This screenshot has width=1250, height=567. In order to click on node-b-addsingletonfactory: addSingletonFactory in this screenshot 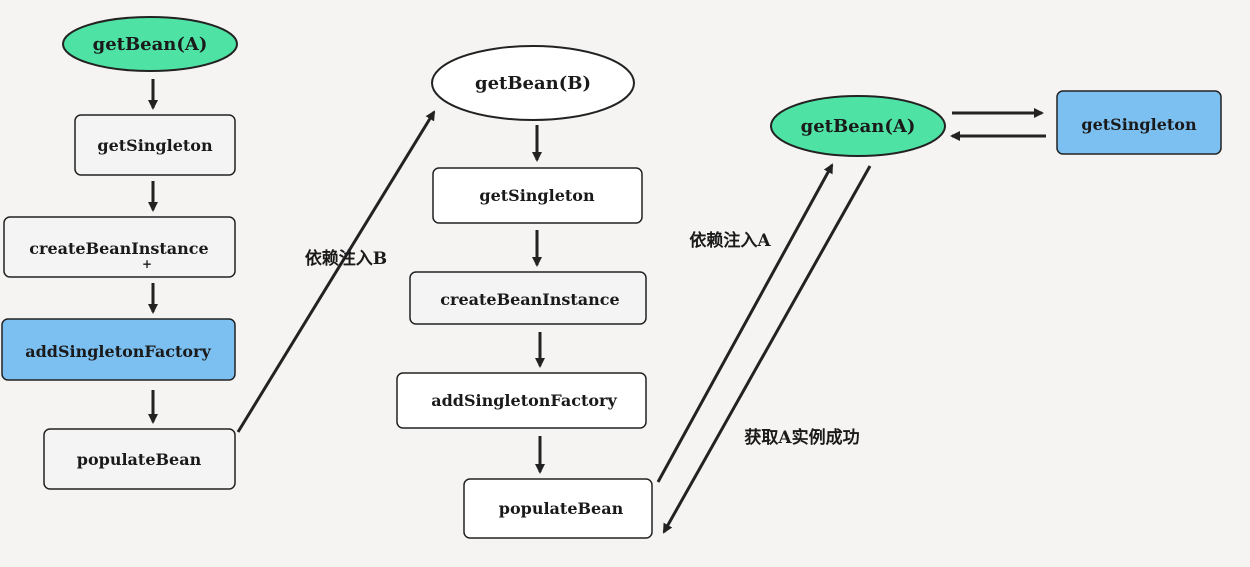, I will do `click(521, 400)`.